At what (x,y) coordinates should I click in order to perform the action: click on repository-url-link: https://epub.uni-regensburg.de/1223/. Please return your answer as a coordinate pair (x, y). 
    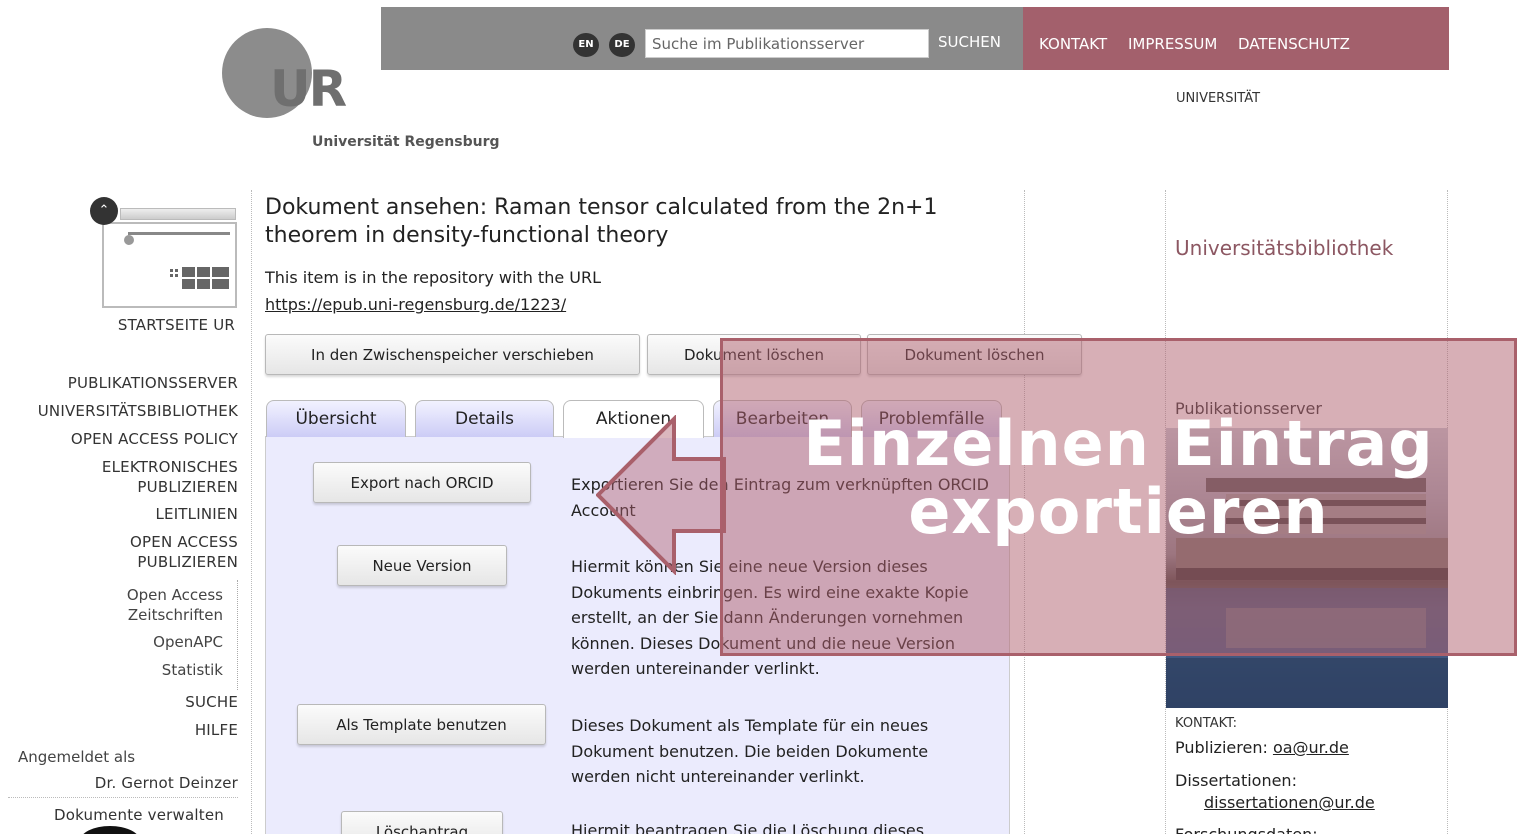
    Looking at the image, I should click on (415, 304).